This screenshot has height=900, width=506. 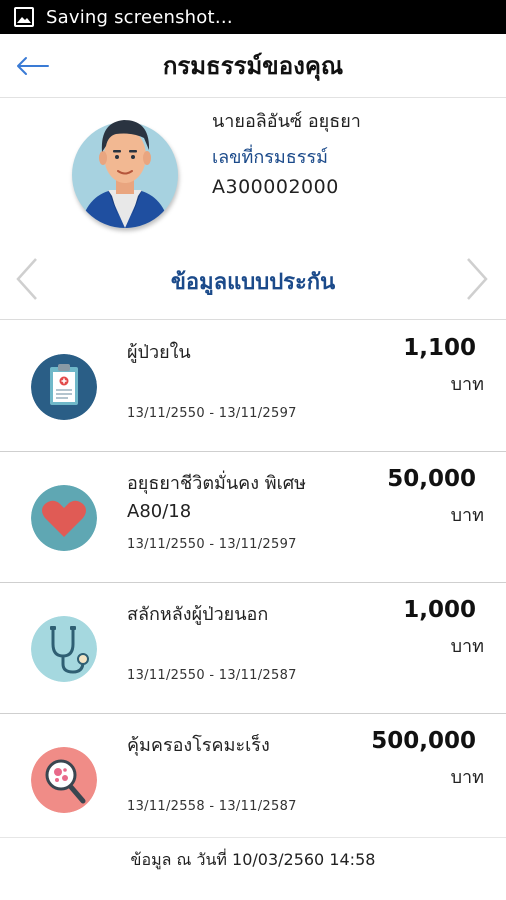 What do you see at coordinates (270, 157) in the screenshot?
I see `policy-number-label: เลขที่กรมธรรม์` at bounding box center [270, 157].